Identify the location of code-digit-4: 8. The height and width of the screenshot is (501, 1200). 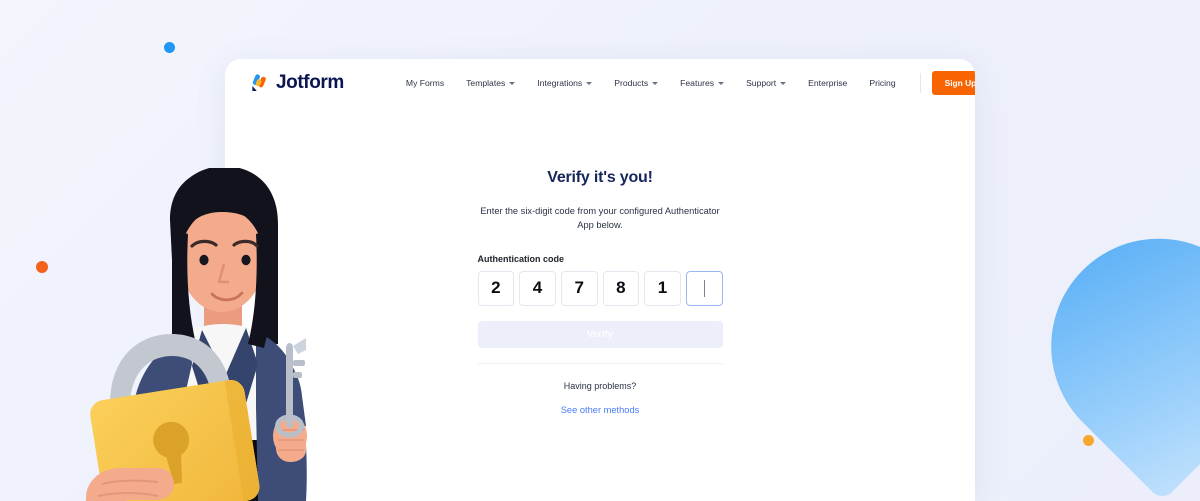
(621, 288).